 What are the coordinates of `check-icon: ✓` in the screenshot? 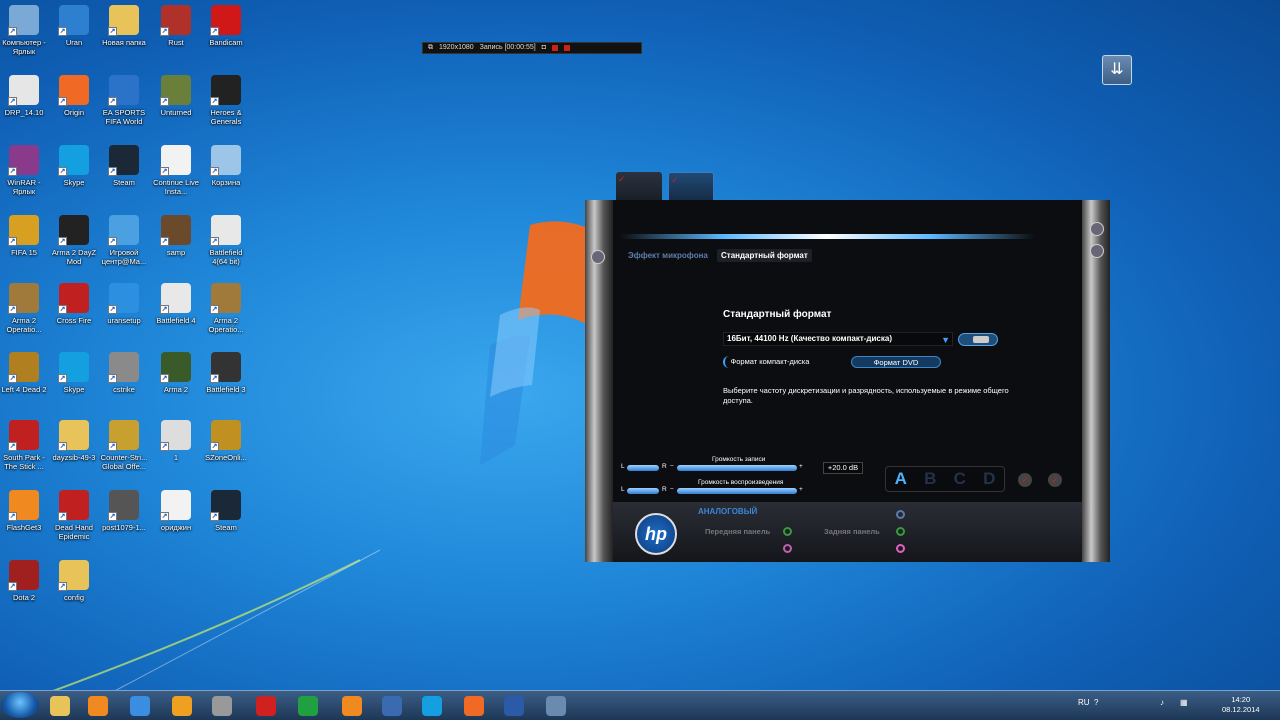 It's located at (1025, 480).